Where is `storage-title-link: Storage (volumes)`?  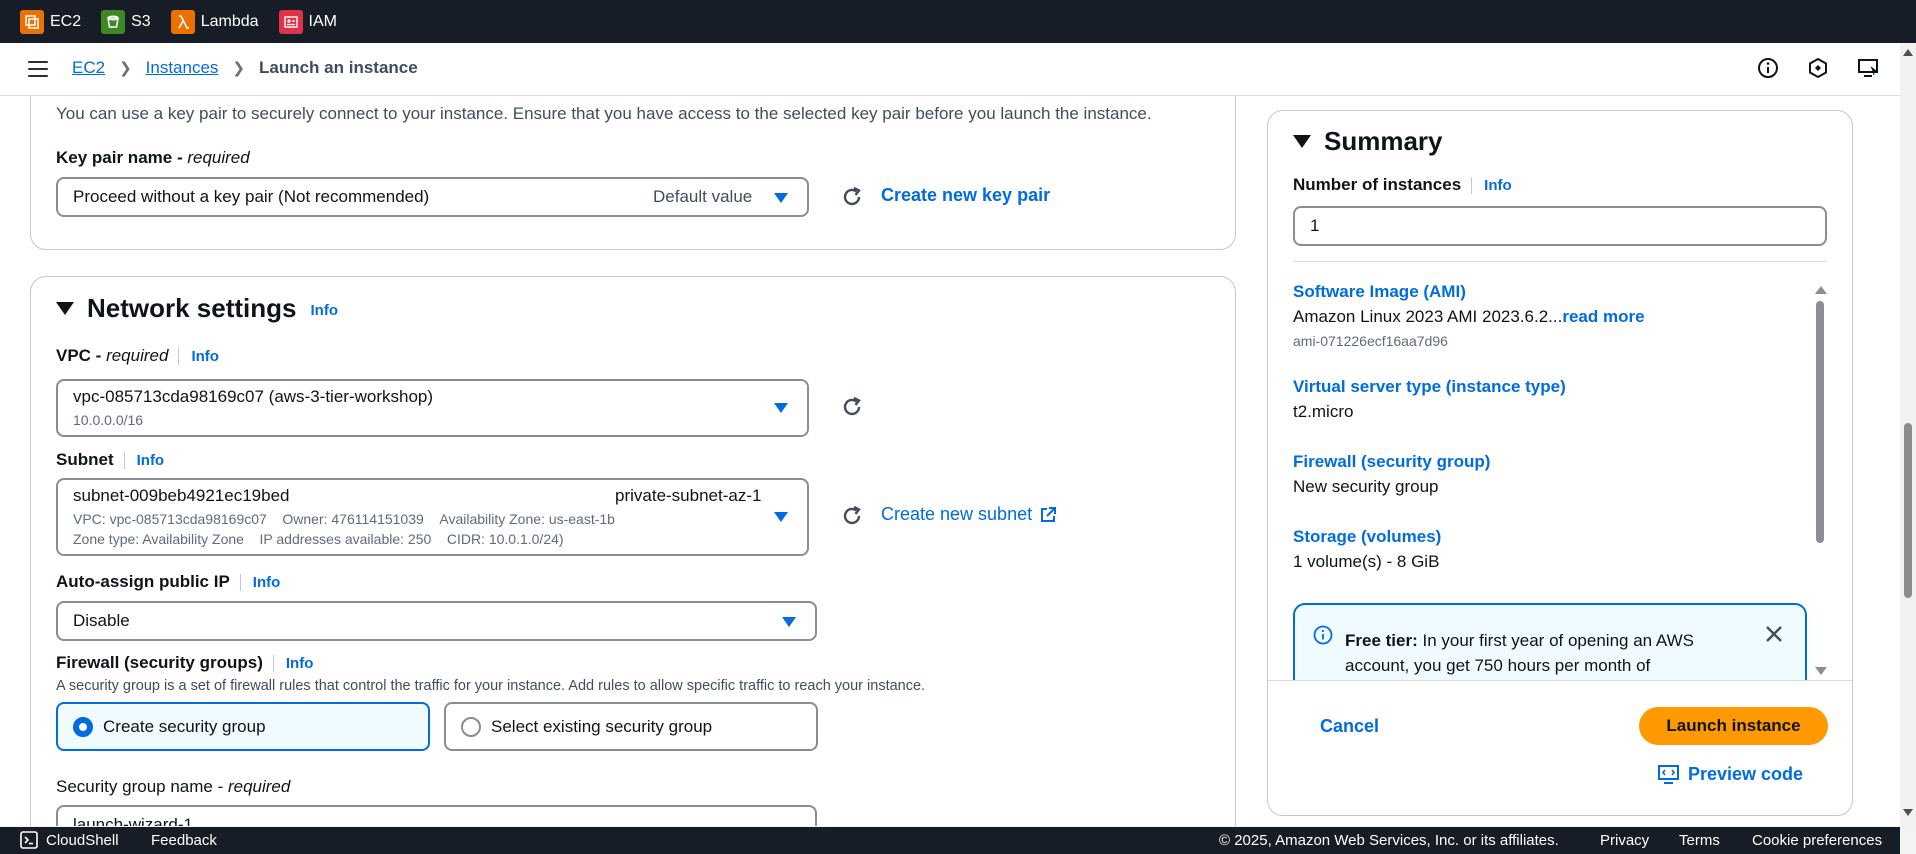
storage-title-link: Storage (volumes) is located at coordinates (1367, 537).